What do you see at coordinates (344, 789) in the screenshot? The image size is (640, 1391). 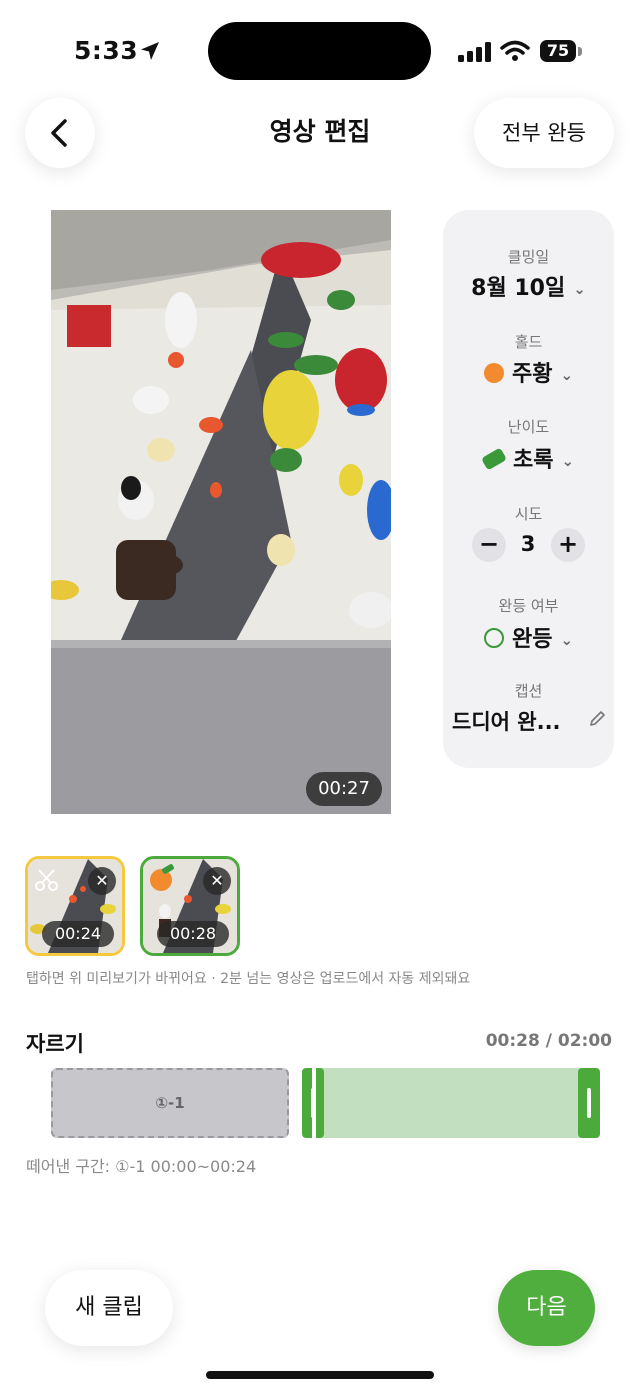 I see `video-duration-badge: 00:27` at bounding box center [344, 789].